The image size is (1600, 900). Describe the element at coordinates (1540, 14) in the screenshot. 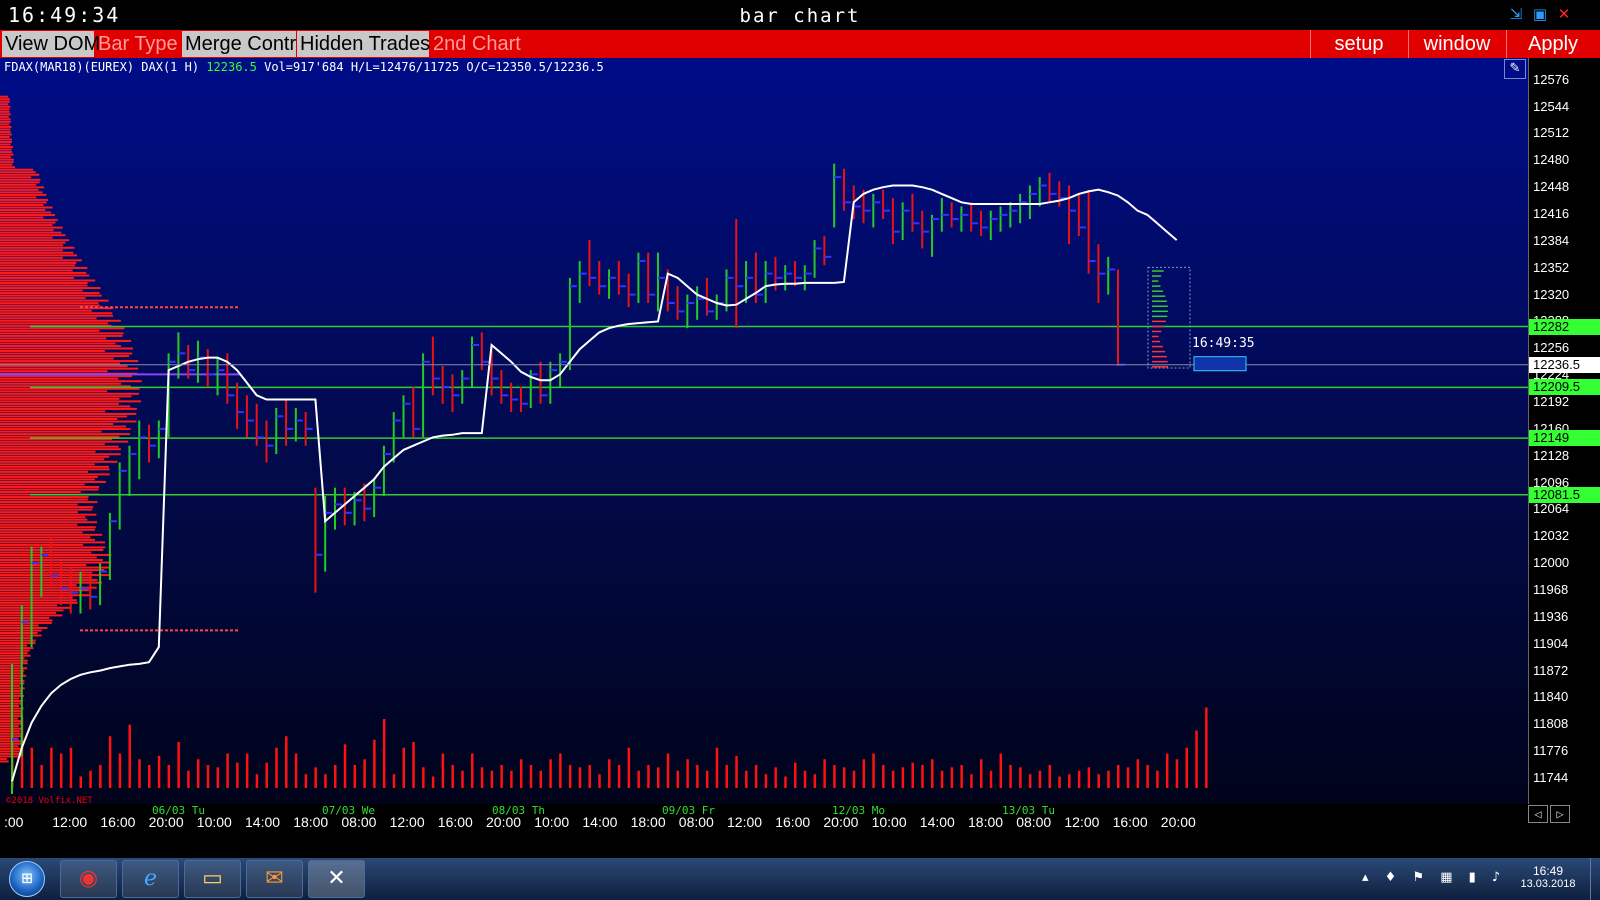

I see `maximize-icon: ▣` at that location.